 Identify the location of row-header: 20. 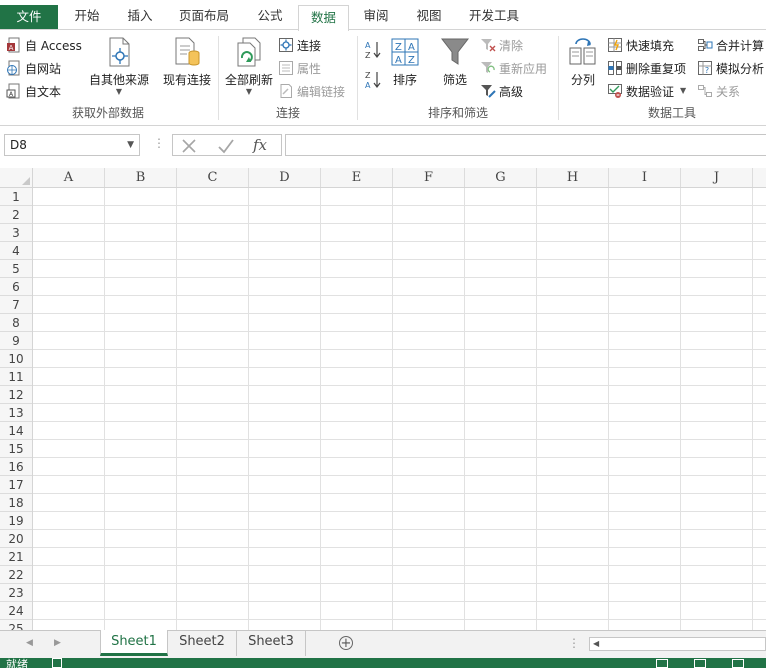
(16, 539).